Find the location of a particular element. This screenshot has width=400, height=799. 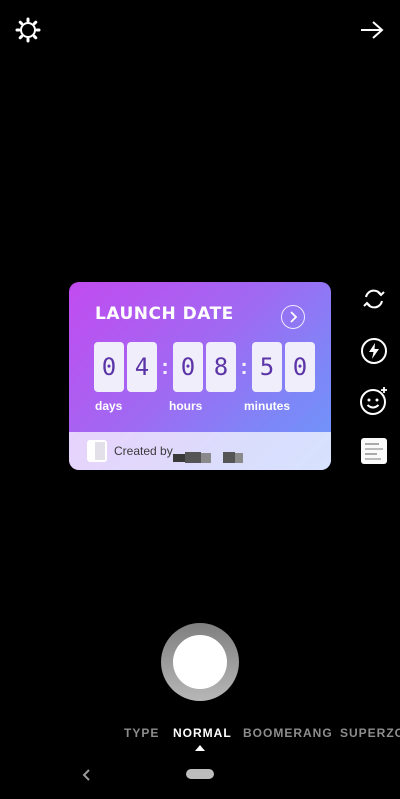

mode-type: TYPE is located at coordinates (141, 733).